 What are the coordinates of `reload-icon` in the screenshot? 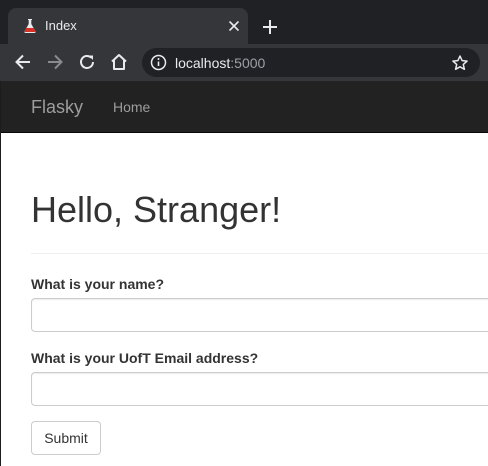 It's located at (87, 62).